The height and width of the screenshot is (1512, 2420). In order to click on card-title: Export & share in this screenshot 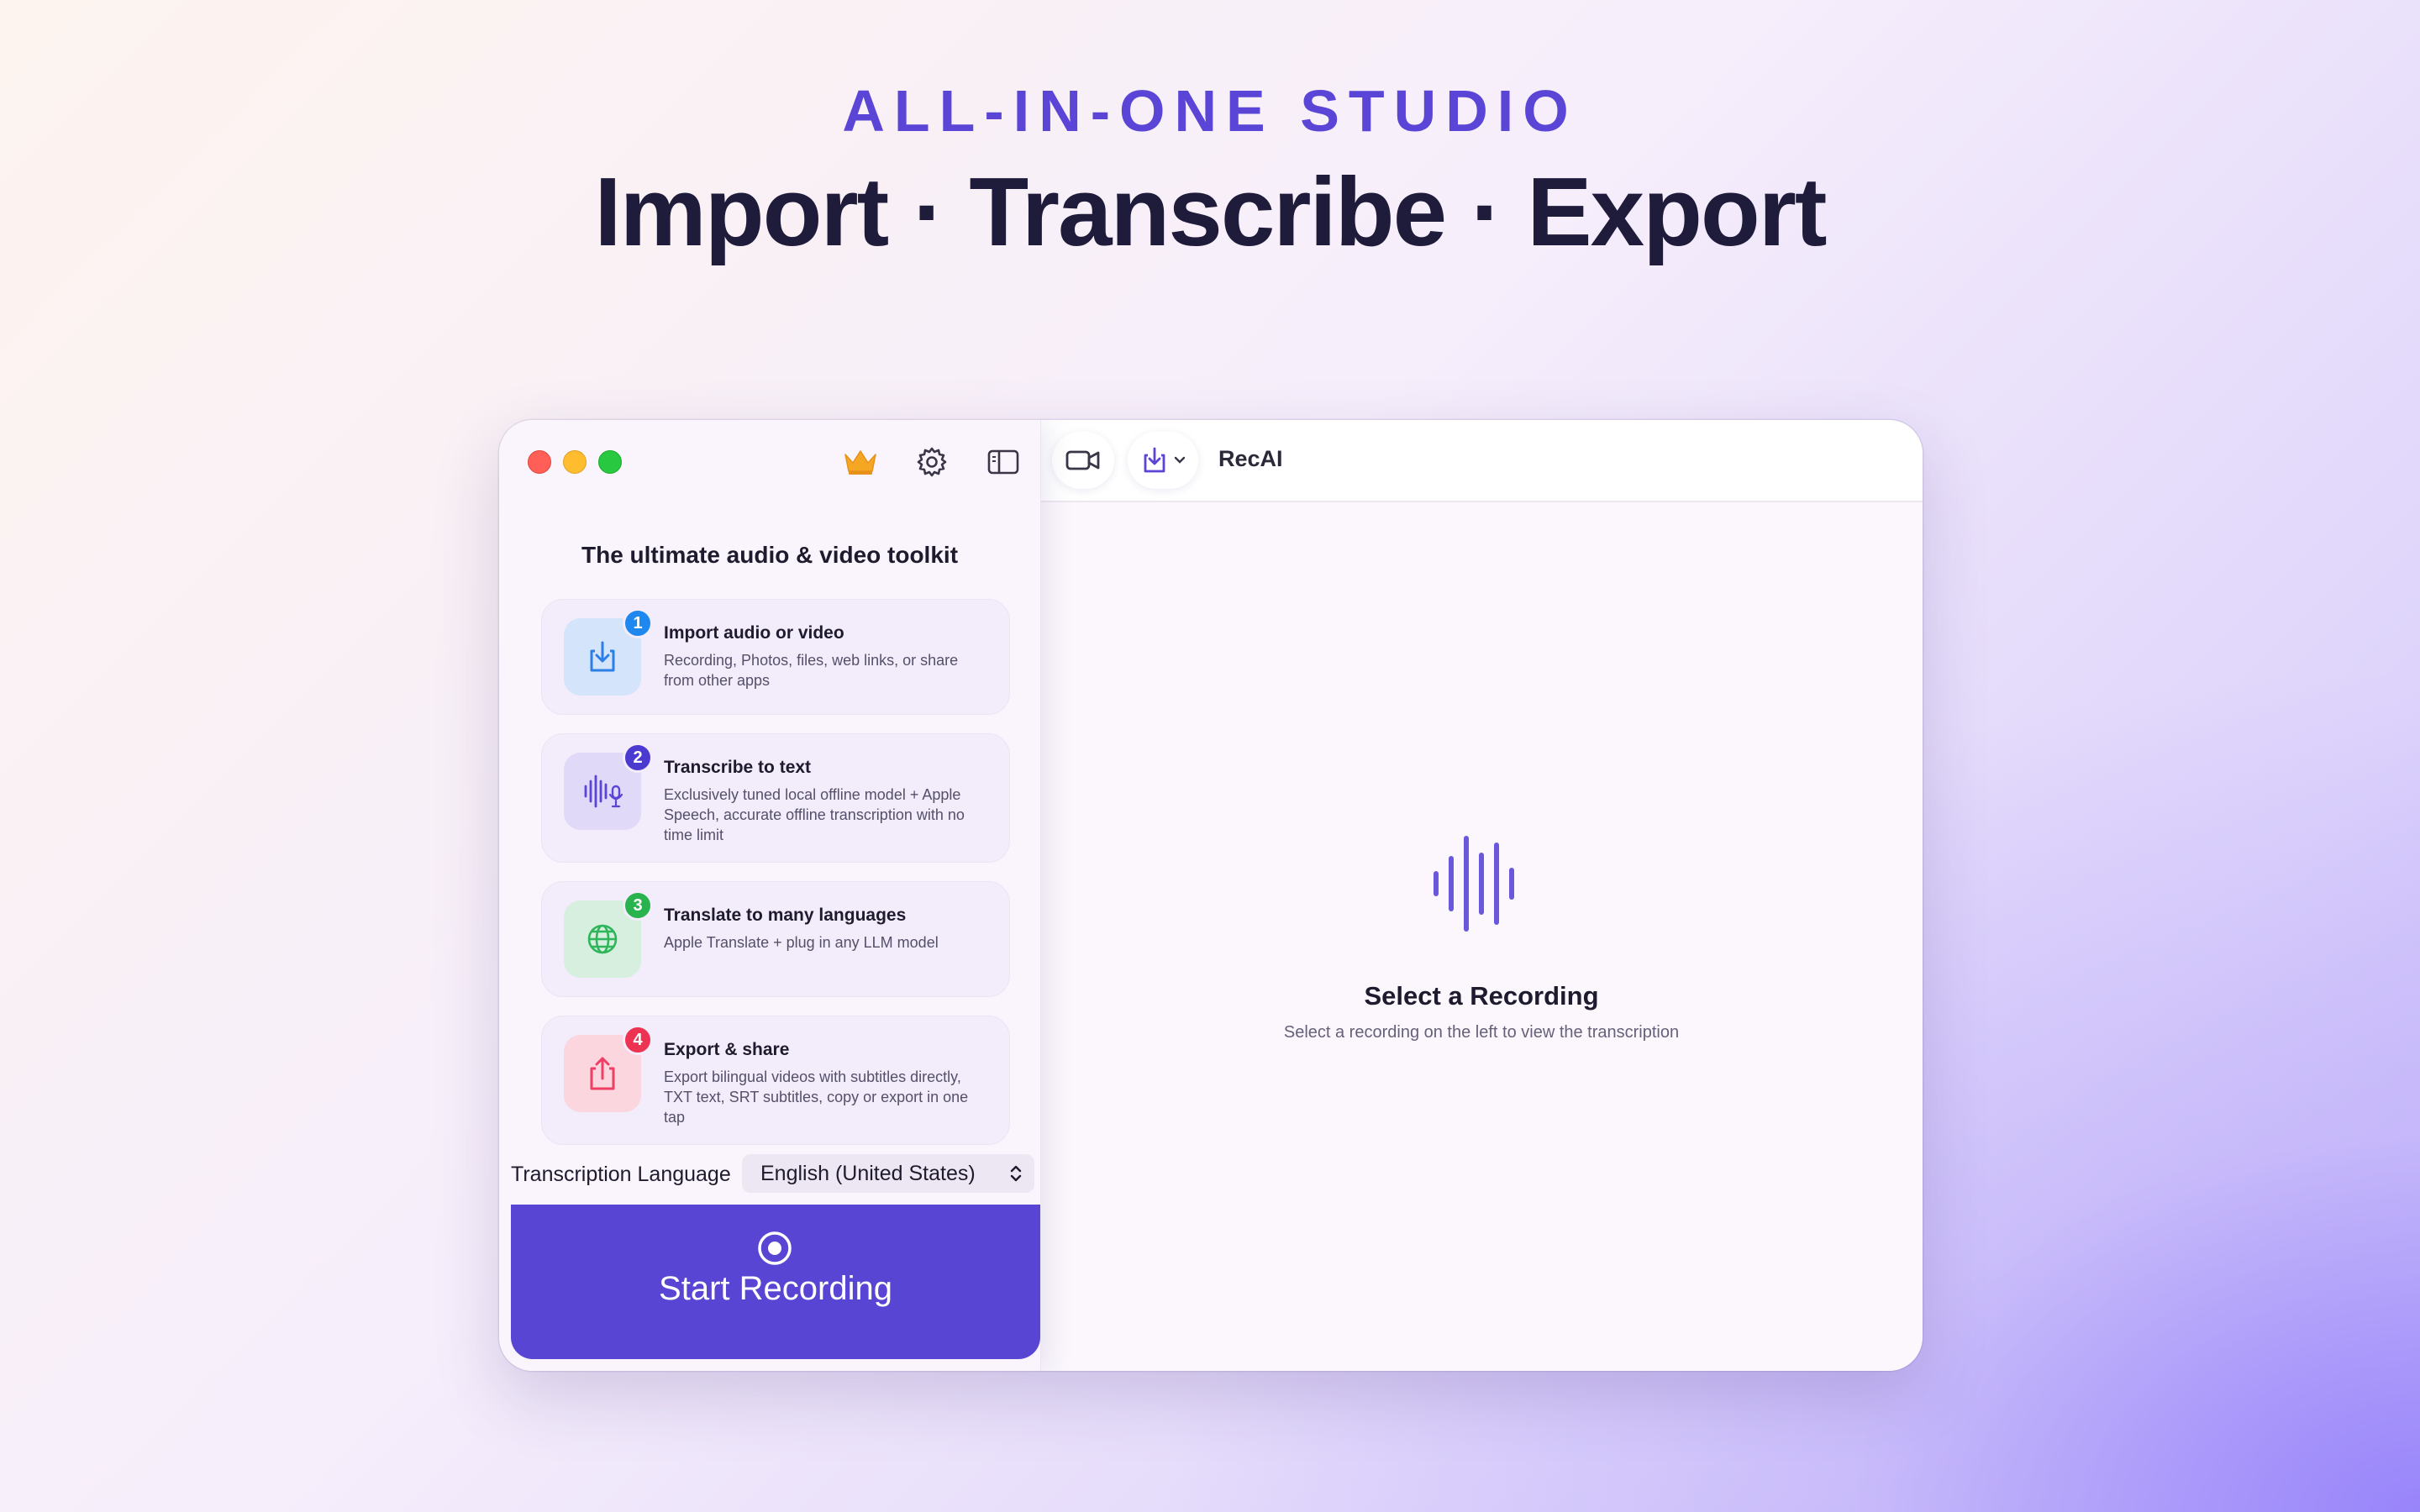, I will do `click(727, 1049)`.